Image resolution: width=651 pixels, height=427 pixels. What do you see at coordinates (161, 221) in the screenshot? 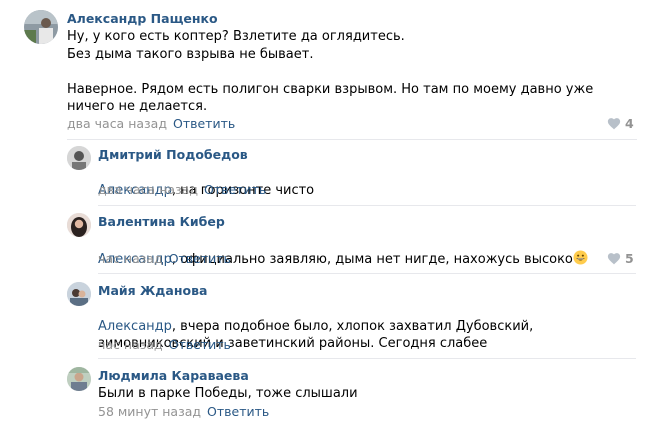
I see `comment-author: Валентина Кибер` at bounding box center [161, 221].